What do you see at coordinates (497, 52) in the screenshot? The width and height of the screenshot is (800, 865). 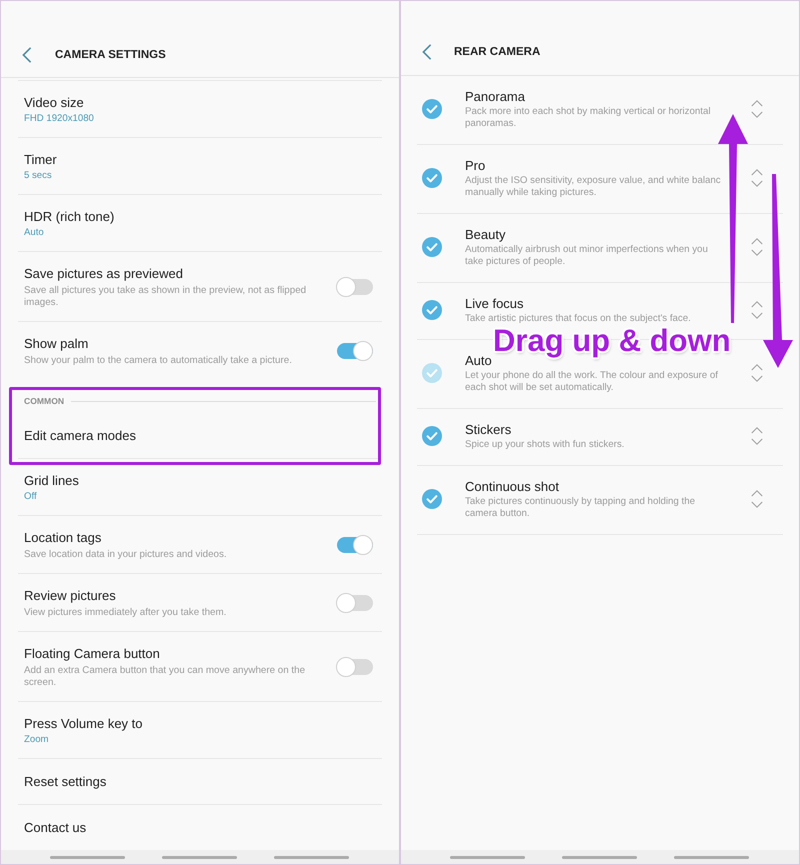 I see `header-title: REAR CAMERA` at bounding box center [497, 52].